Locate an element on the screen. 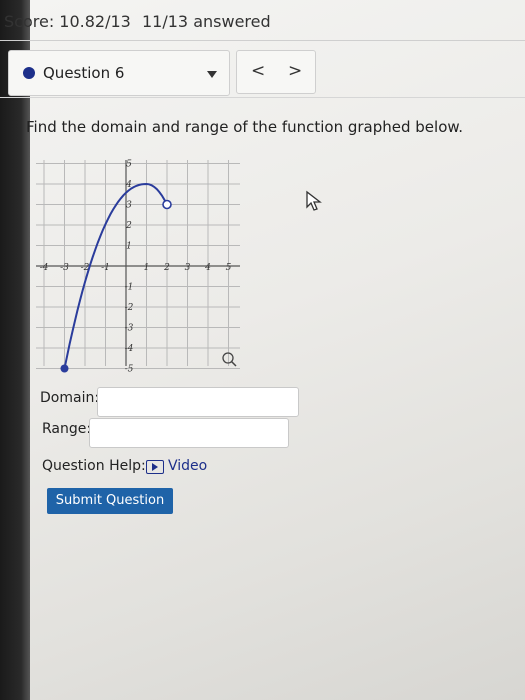  question-help-label: Question Help: is located at coordinates (94, 466).